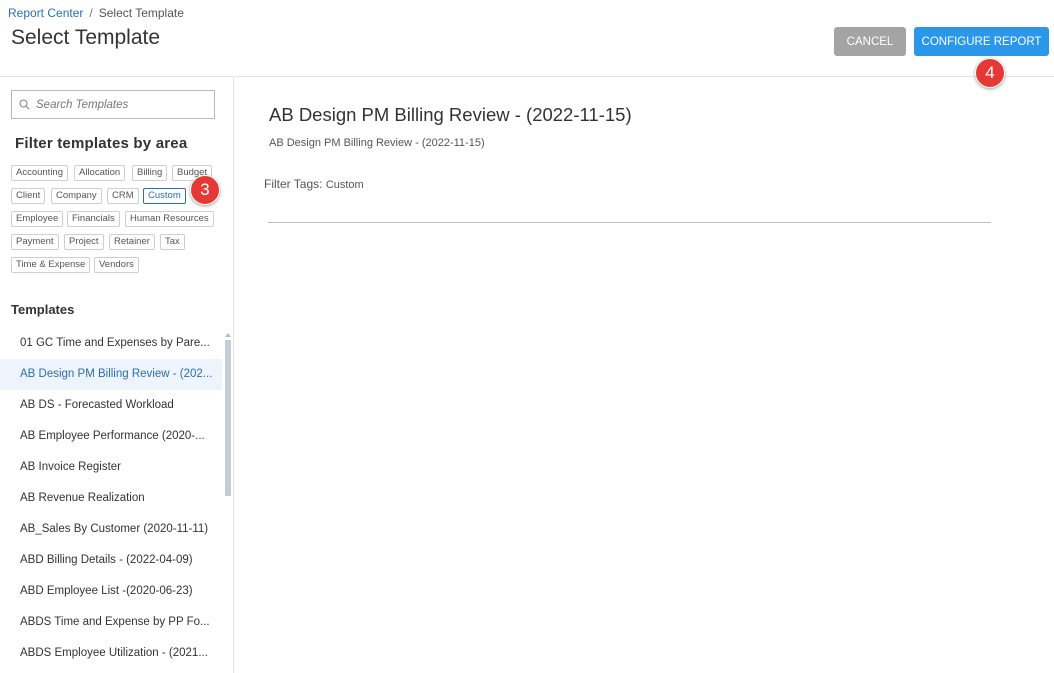 Image resolution: width=1054 pixels, height=673 pixels. I want to click on search-icon, so click(24, 104).